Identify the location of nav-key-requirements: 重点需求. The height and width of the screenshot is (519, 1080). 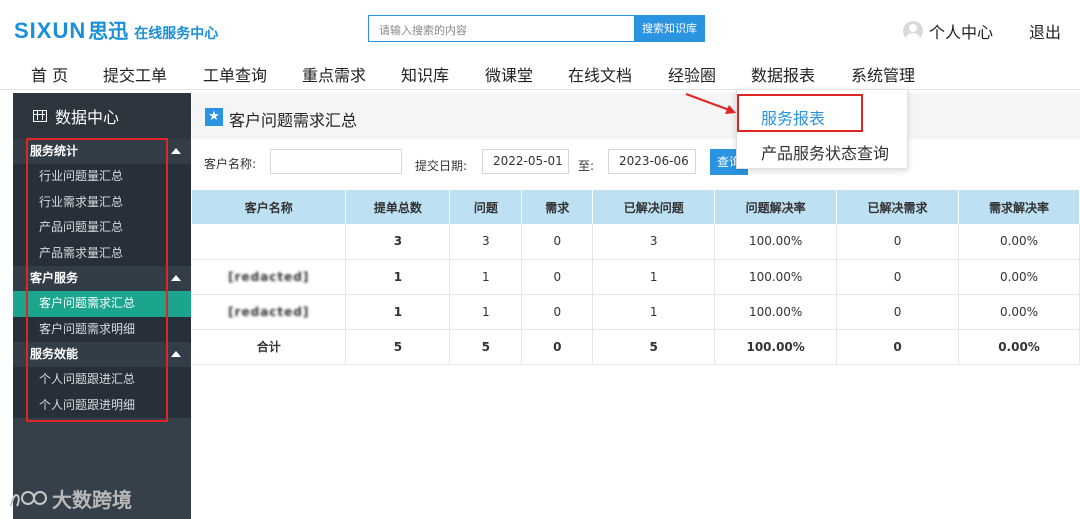
(334, 74).